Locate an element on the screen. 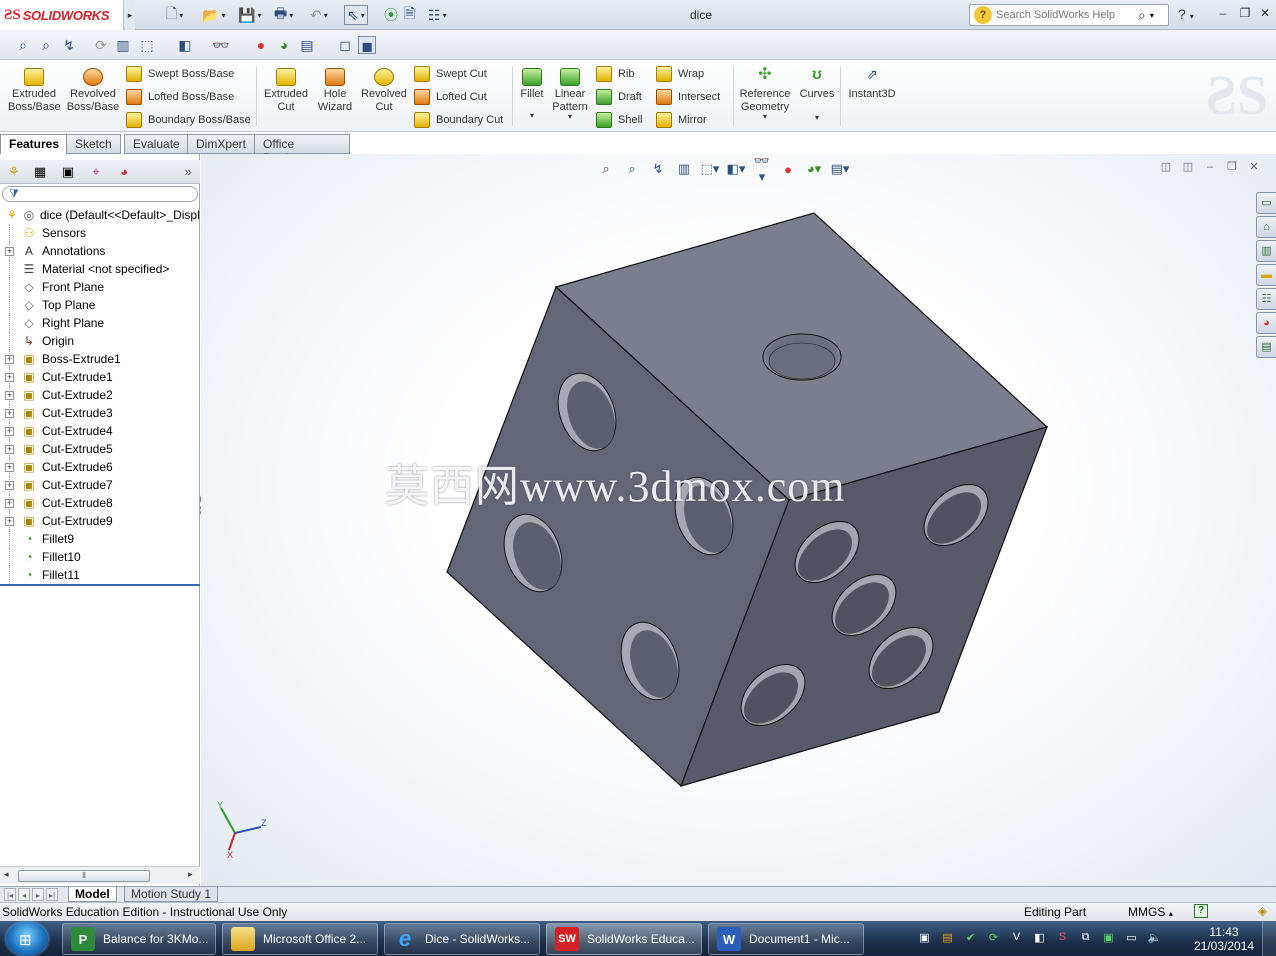  network-icon: ▭ is located at coordinates (1131, 939).